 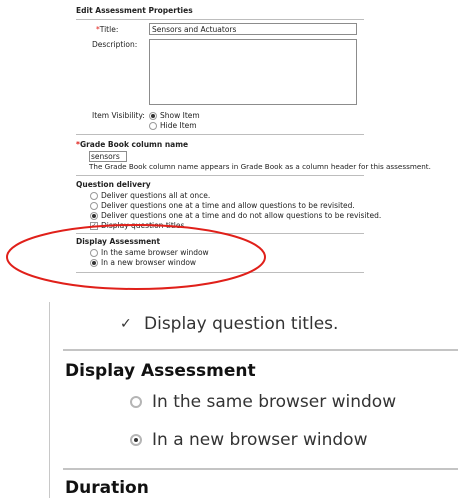 What do you see at coordinates (274, 402) in the screenshot?
I see `zoom-same-window-label: In the same browser window` at bounding box center [274, 402].